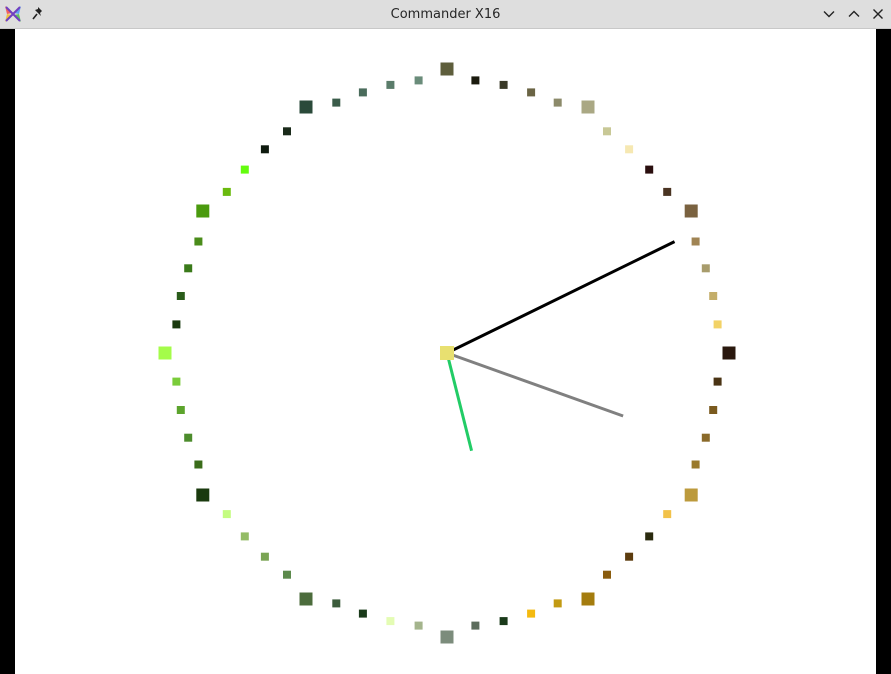 Image resolution: width=891 pixels, height=674 pixels. I want to click on chevron-up-icon, so click(854, 13).